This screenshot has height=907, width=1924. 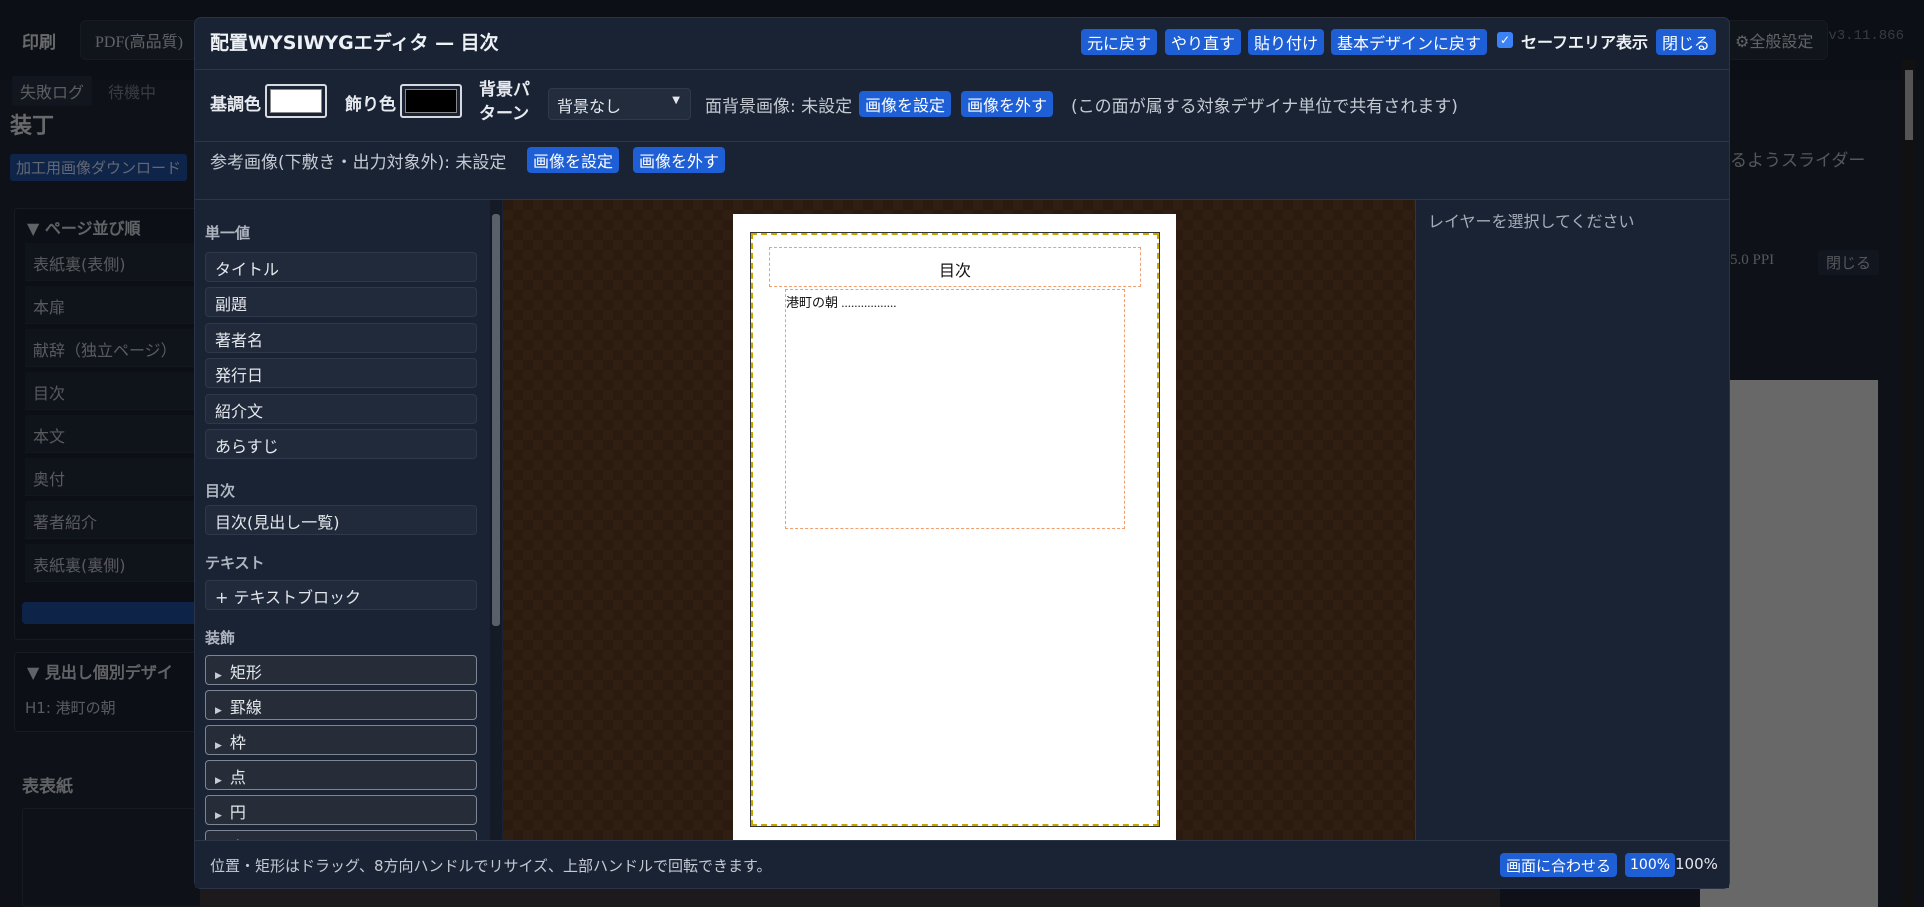 I want to click on download-image-button: 加工用画像ダウンロード, so click(x=99, y=167).